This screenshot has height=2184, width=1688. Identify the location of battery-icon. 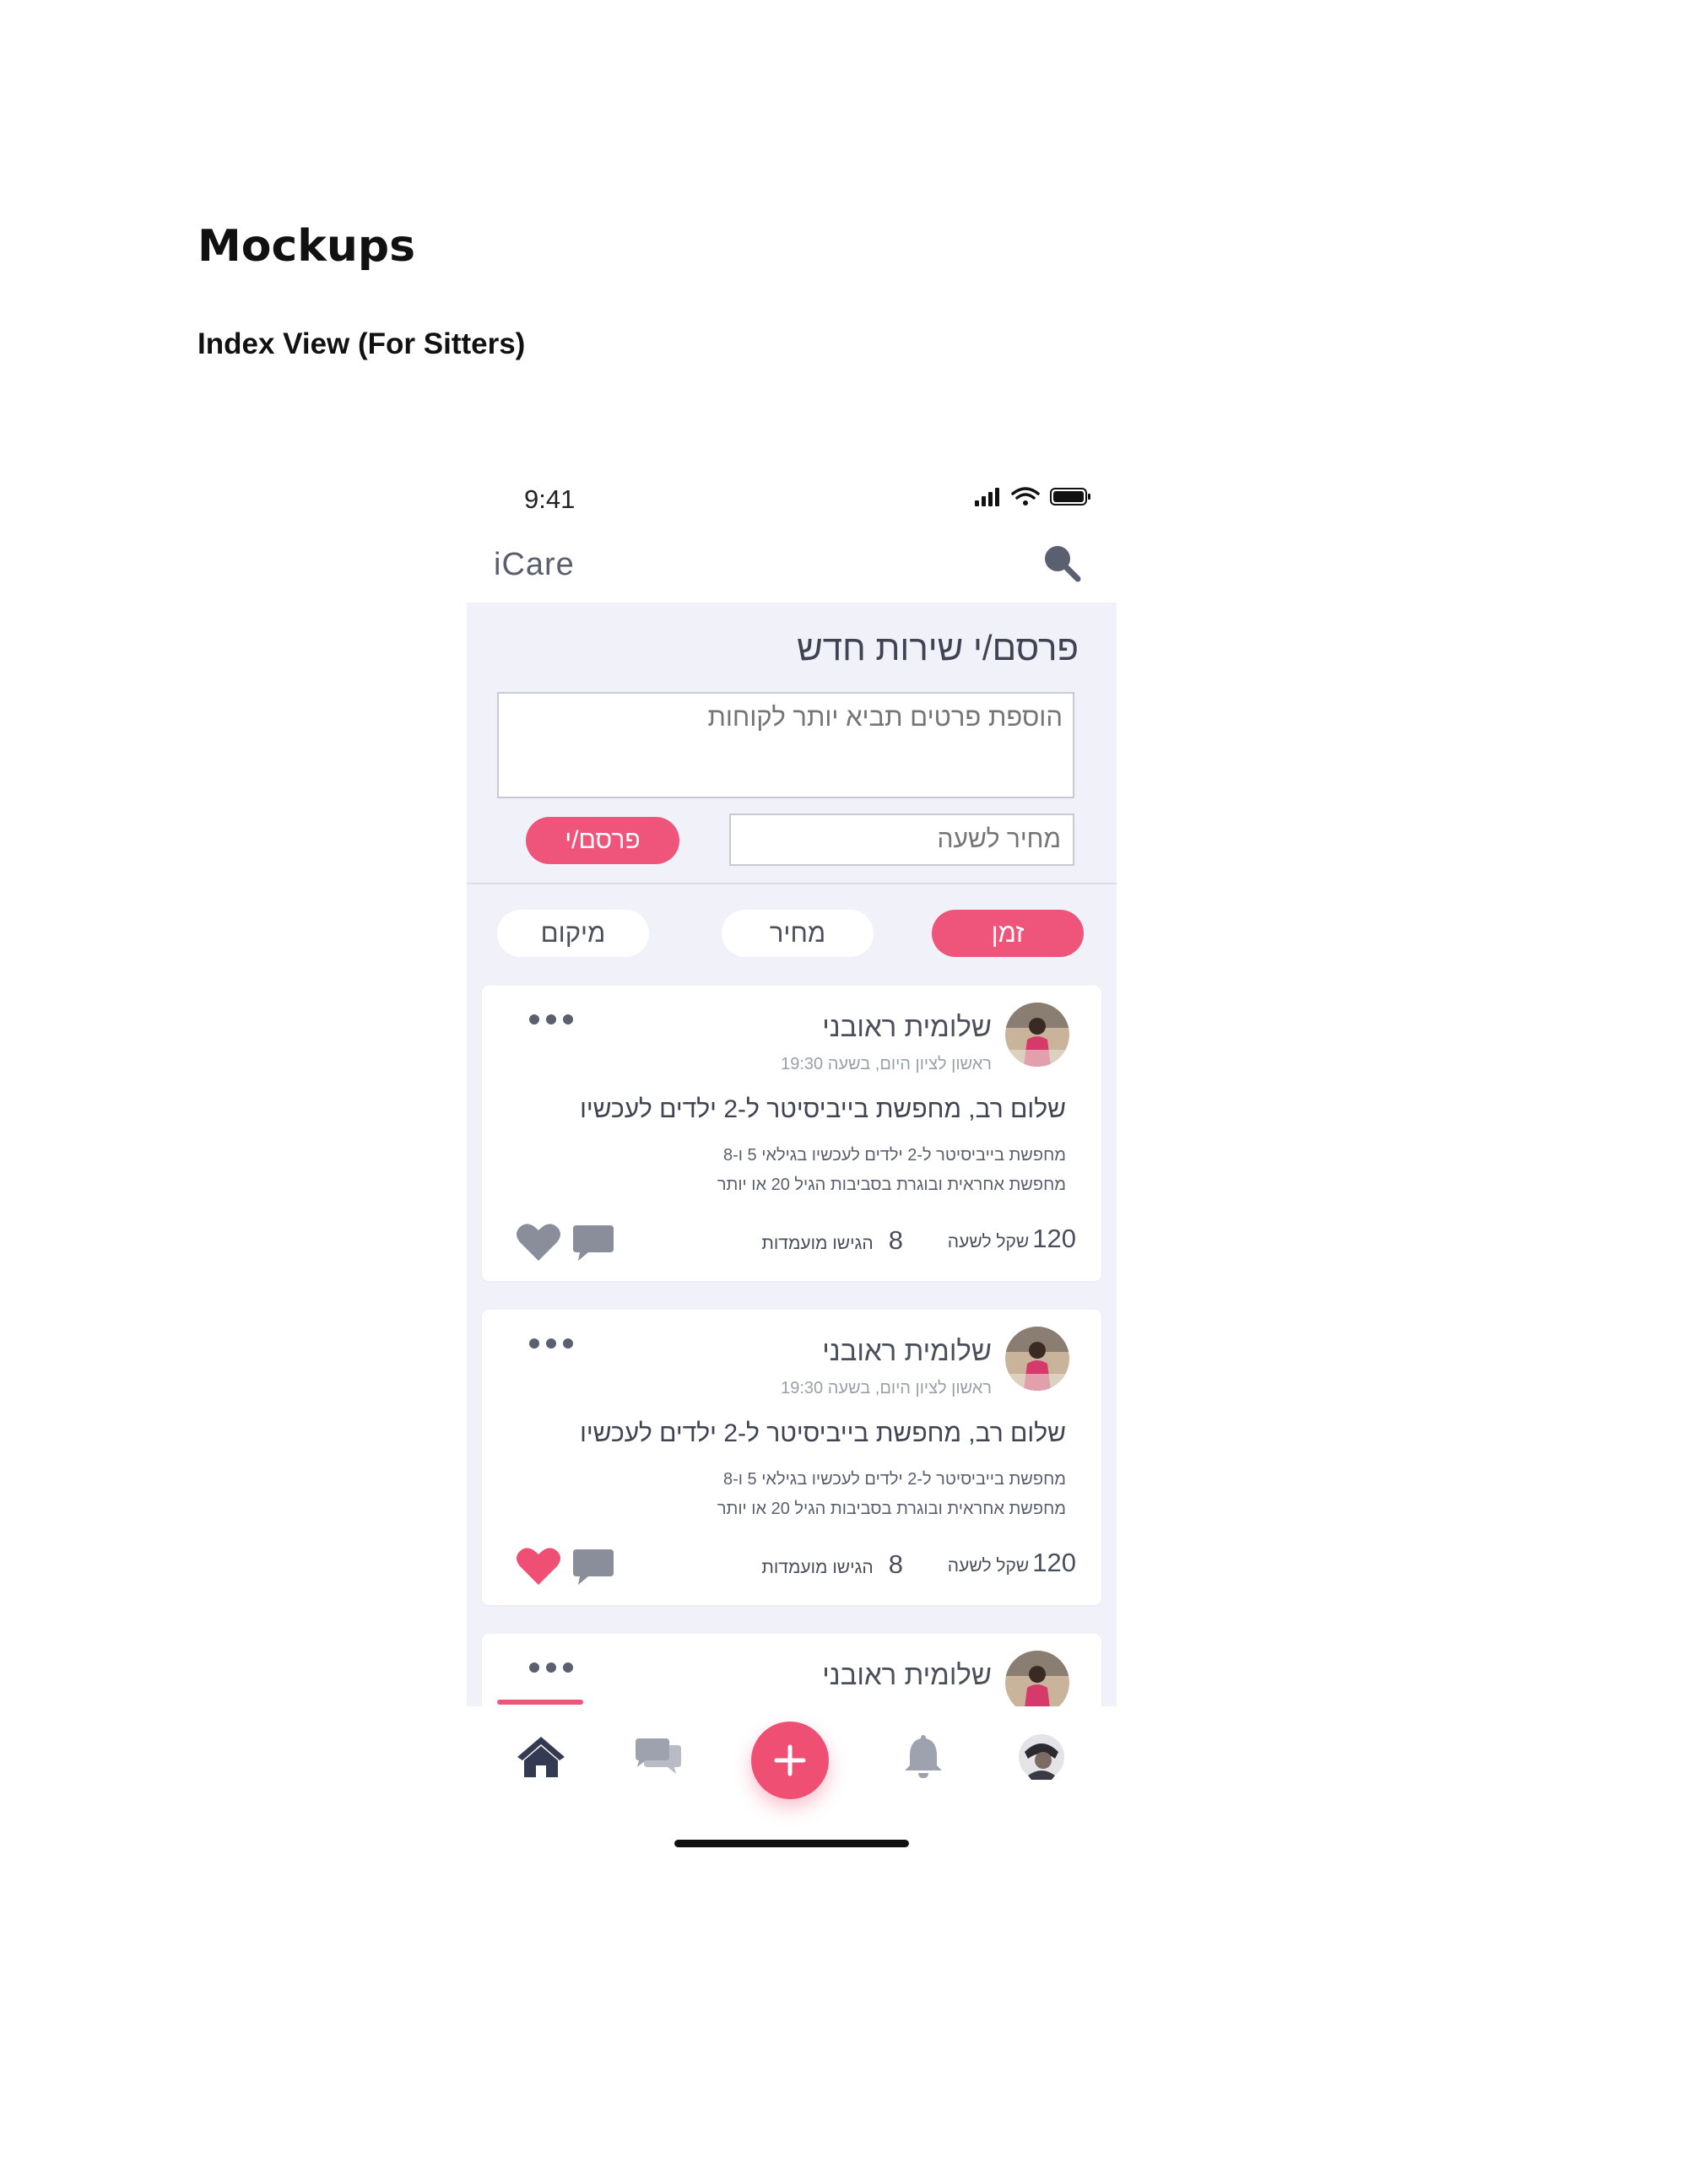
(1070, 496).